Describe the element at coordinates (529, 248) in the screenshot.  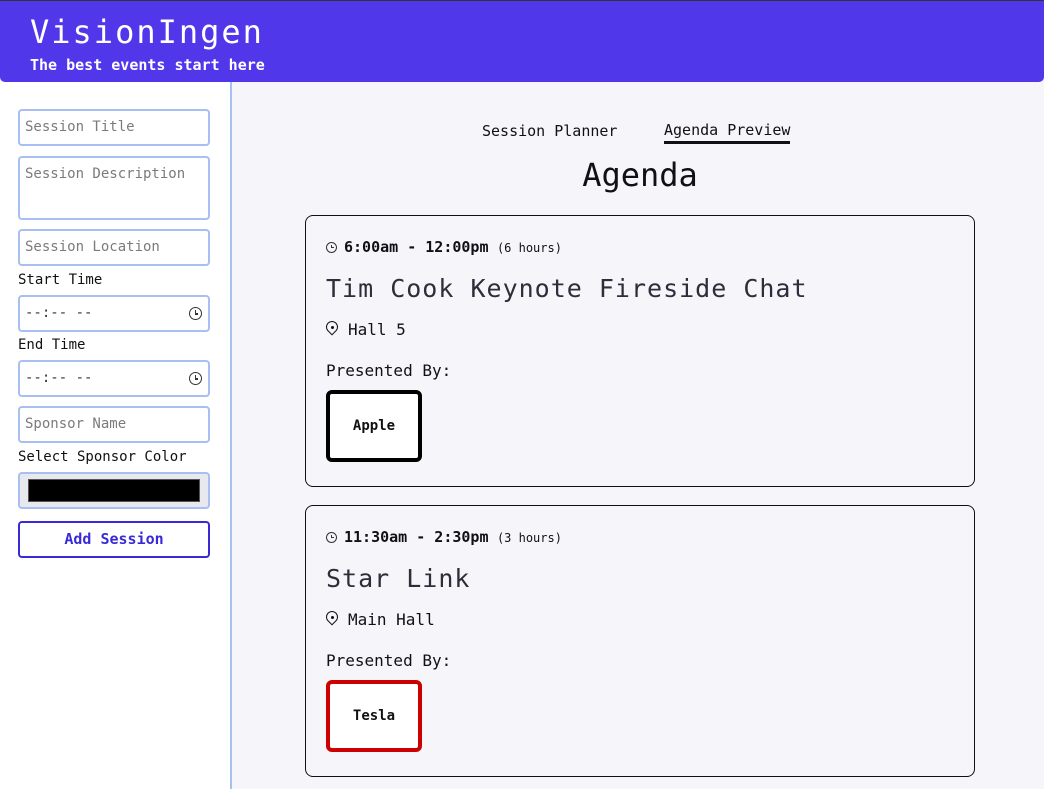
I see `session-duration: (6 hours)` at that location.